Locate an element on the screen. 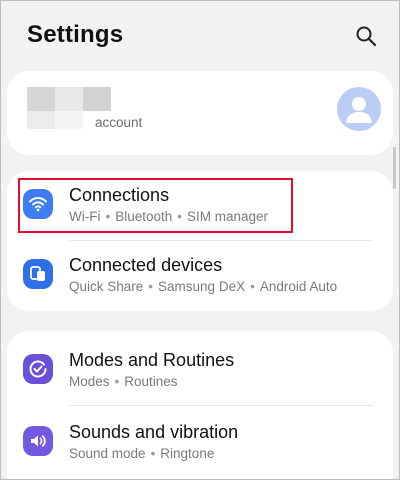 The width and height of the screenshot is (400, 480). avatar is located at coordinates (359, 109).